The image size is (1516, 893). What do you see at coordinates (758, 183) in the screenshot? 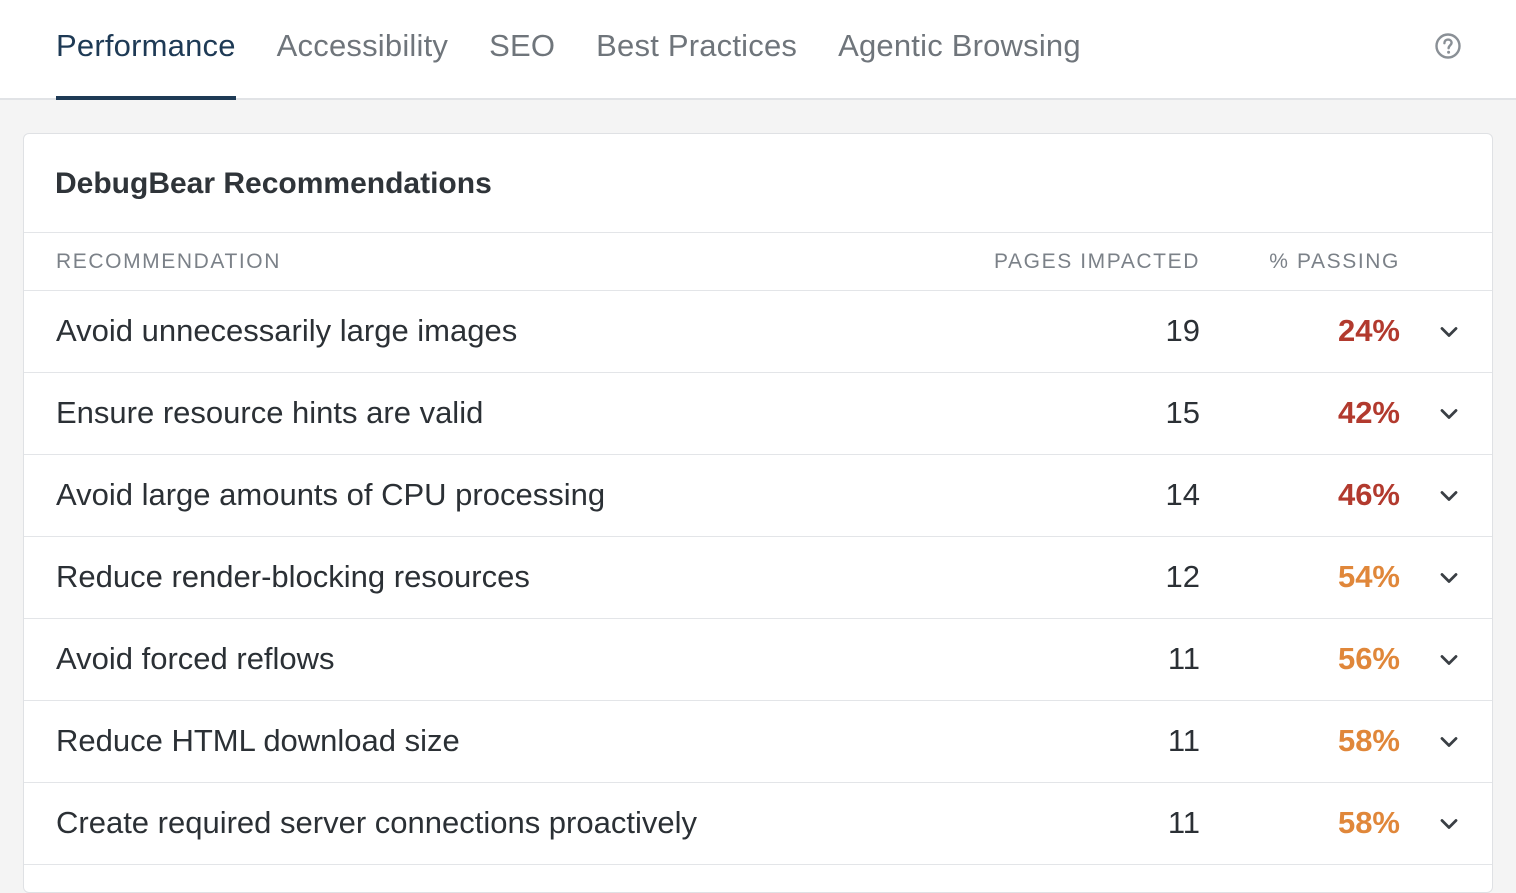
I see `card-title: DebugBear Recommendations` at bounding box center [758, 183].